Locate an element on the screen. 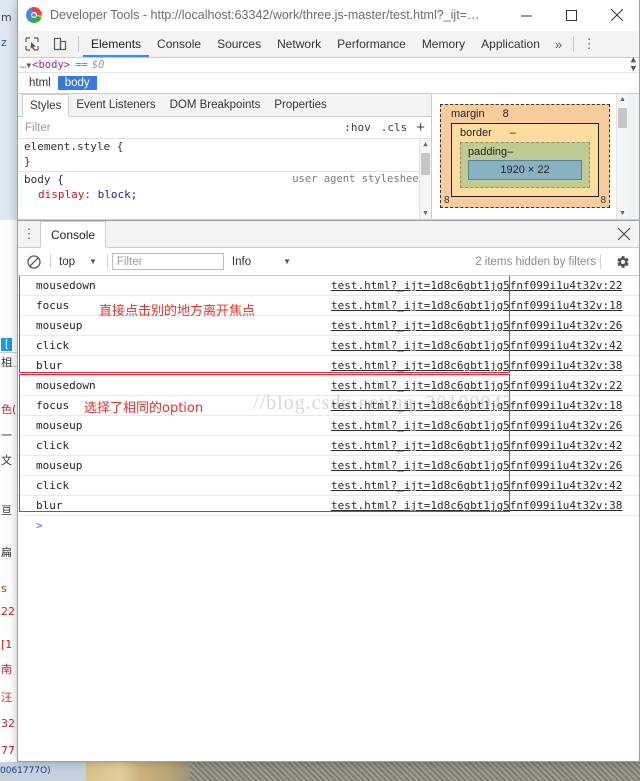 This screenshot has height=781, width=640. tab-sources: Sources is located at coordinates (239, 44).